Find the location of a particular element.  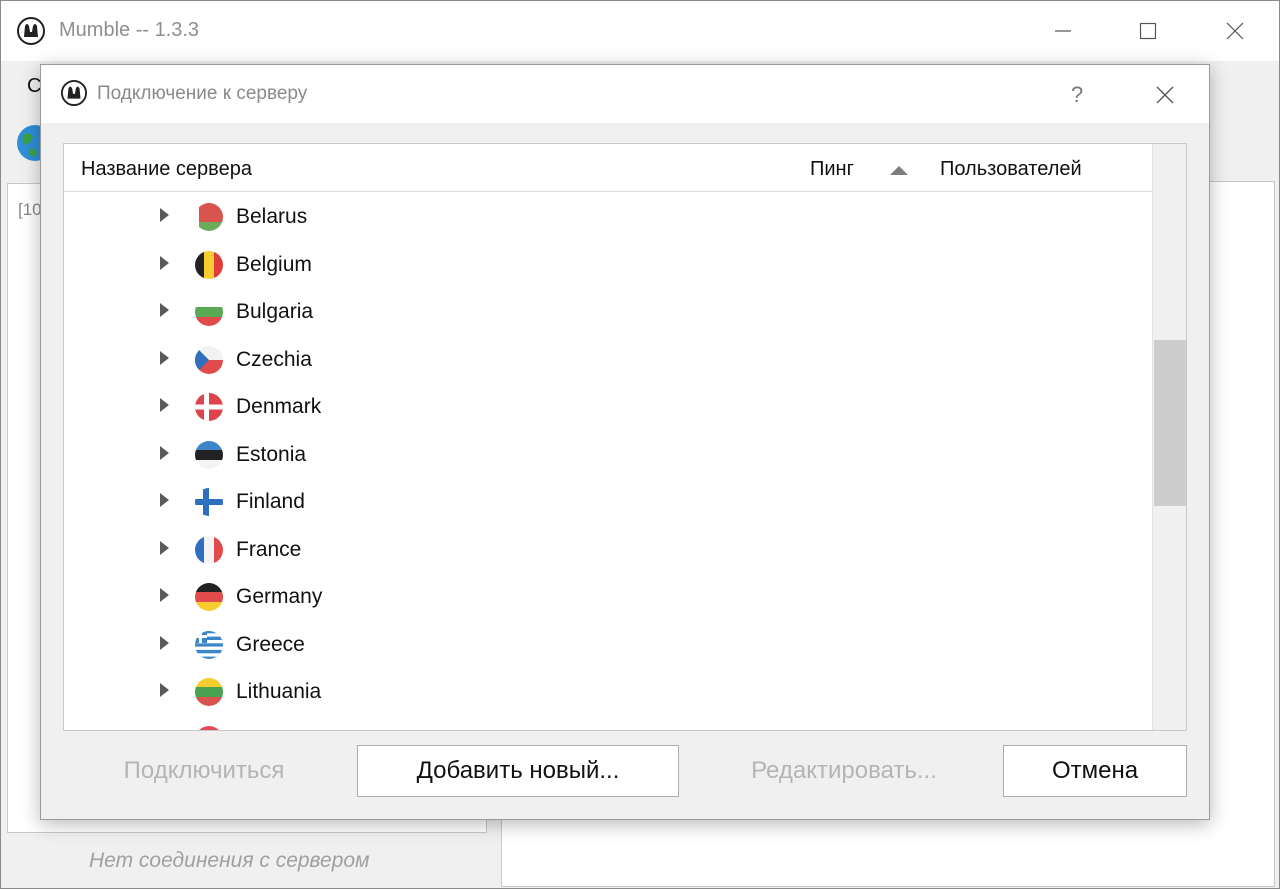

country-row-denmark: Denmark is located at coordinates (608, 405).